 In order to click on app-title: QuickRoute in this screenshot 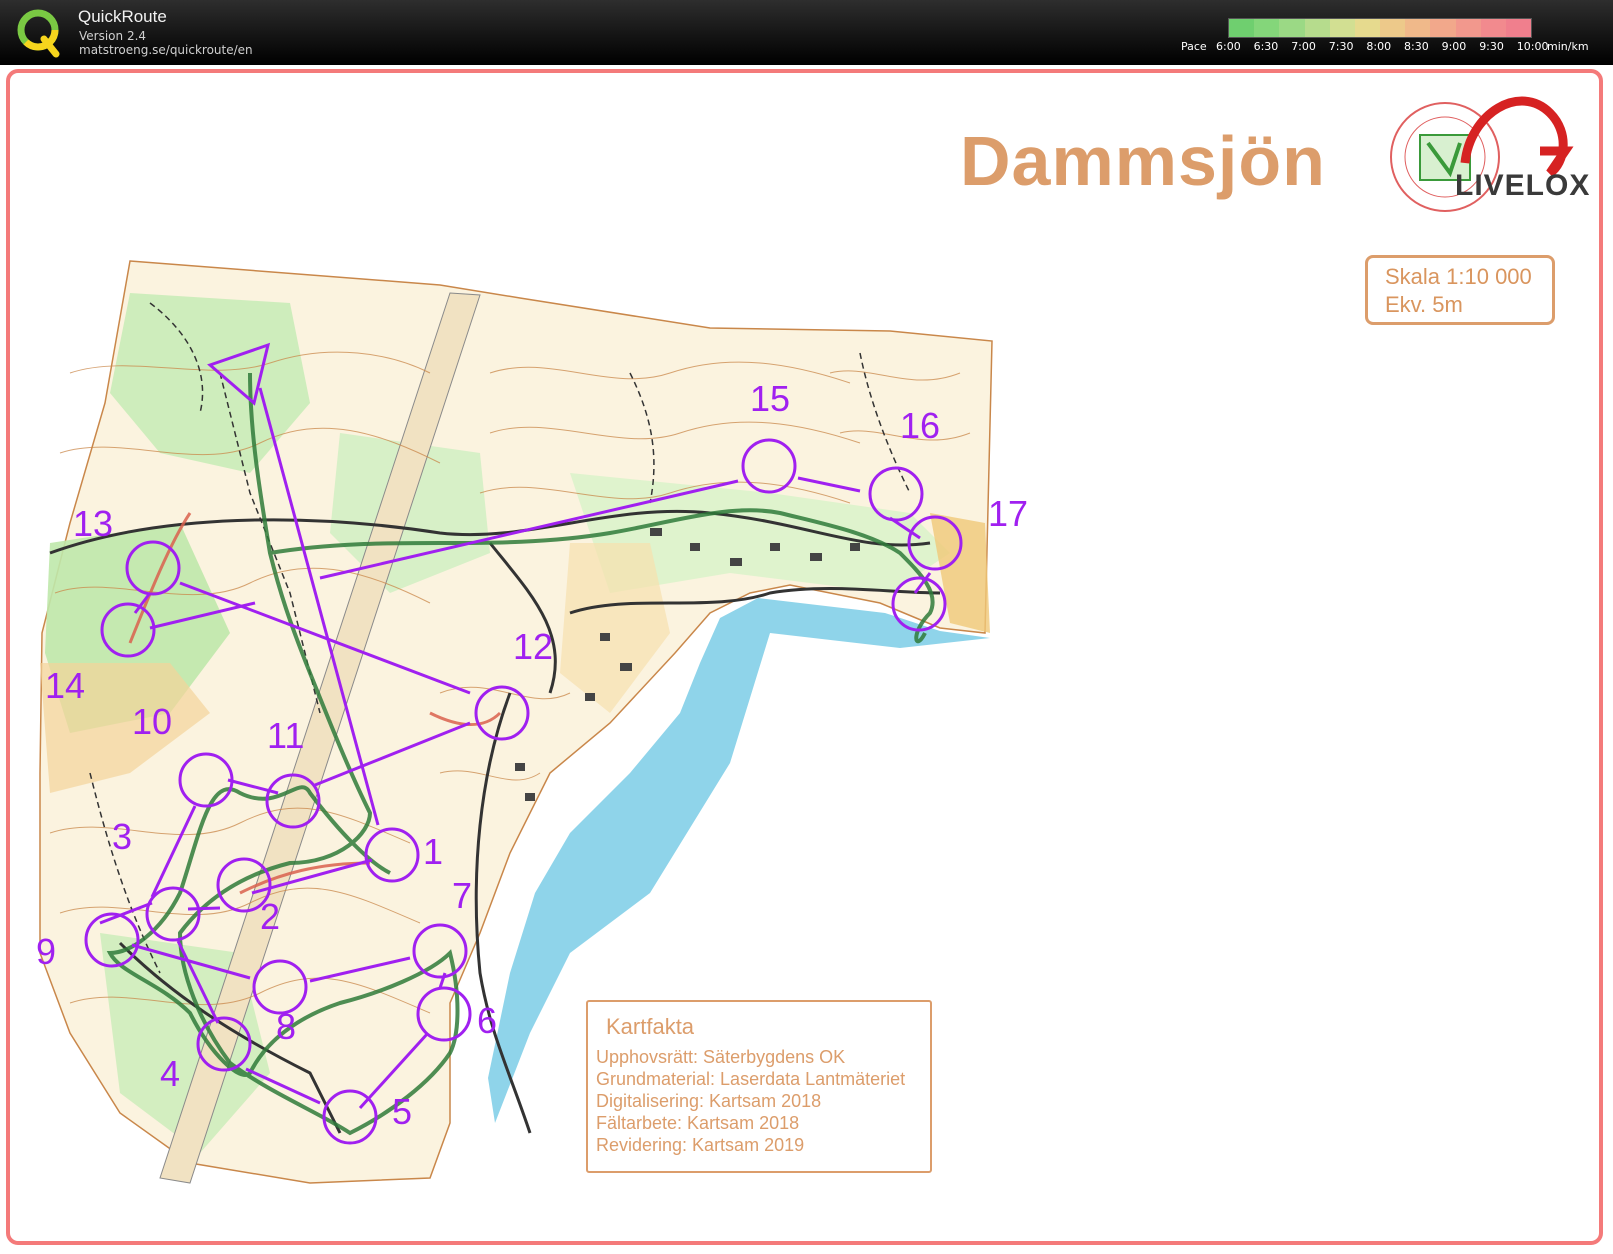, I will do `click(122, 16)`.